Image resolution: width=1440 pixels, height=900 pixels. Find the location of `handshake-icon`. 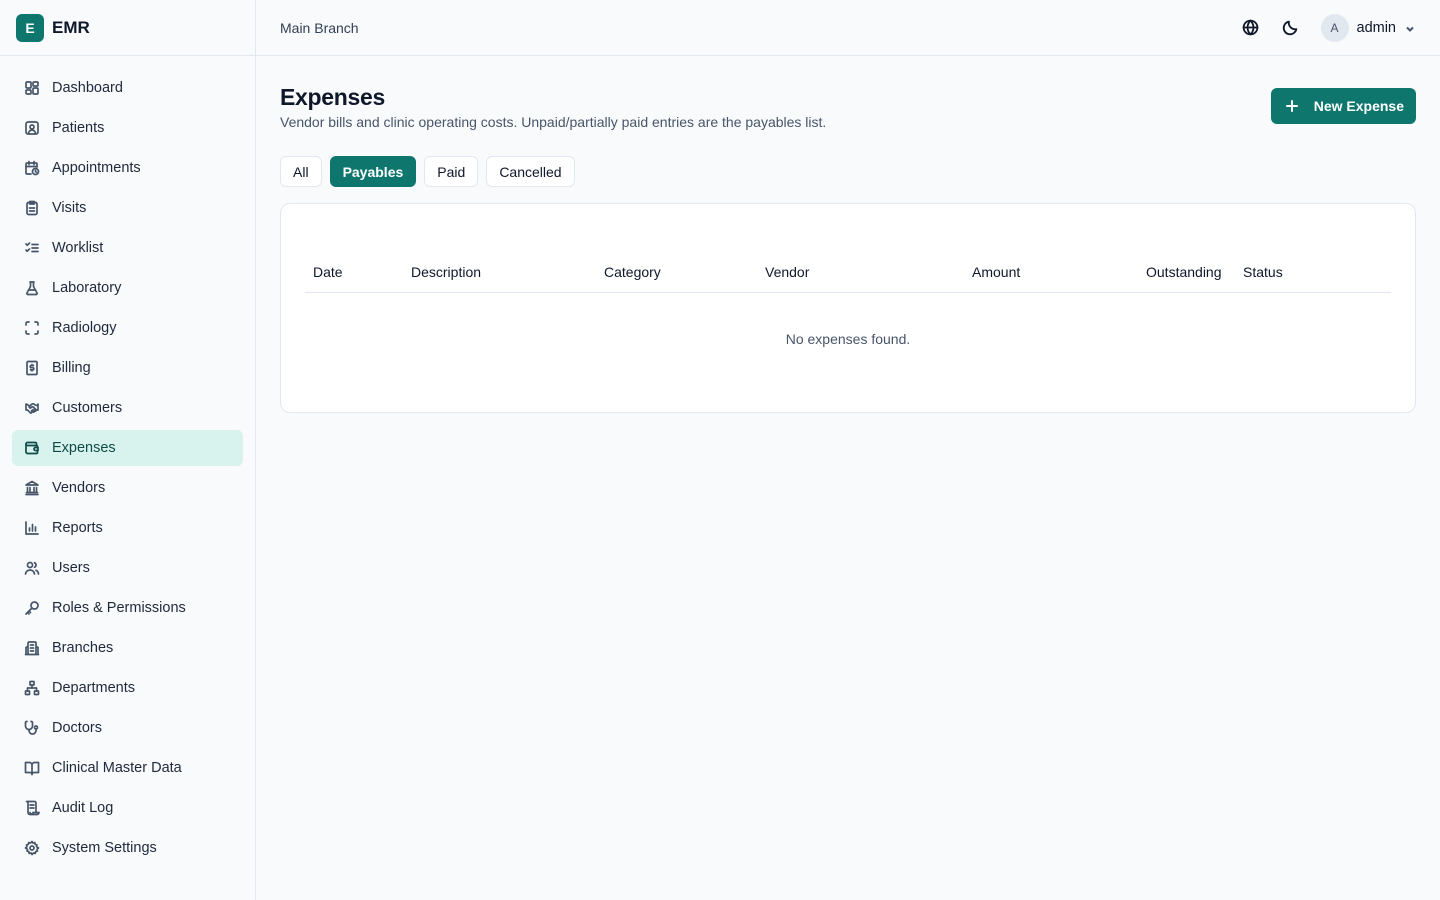

handshake-icon is located at coordinates (32, 408).